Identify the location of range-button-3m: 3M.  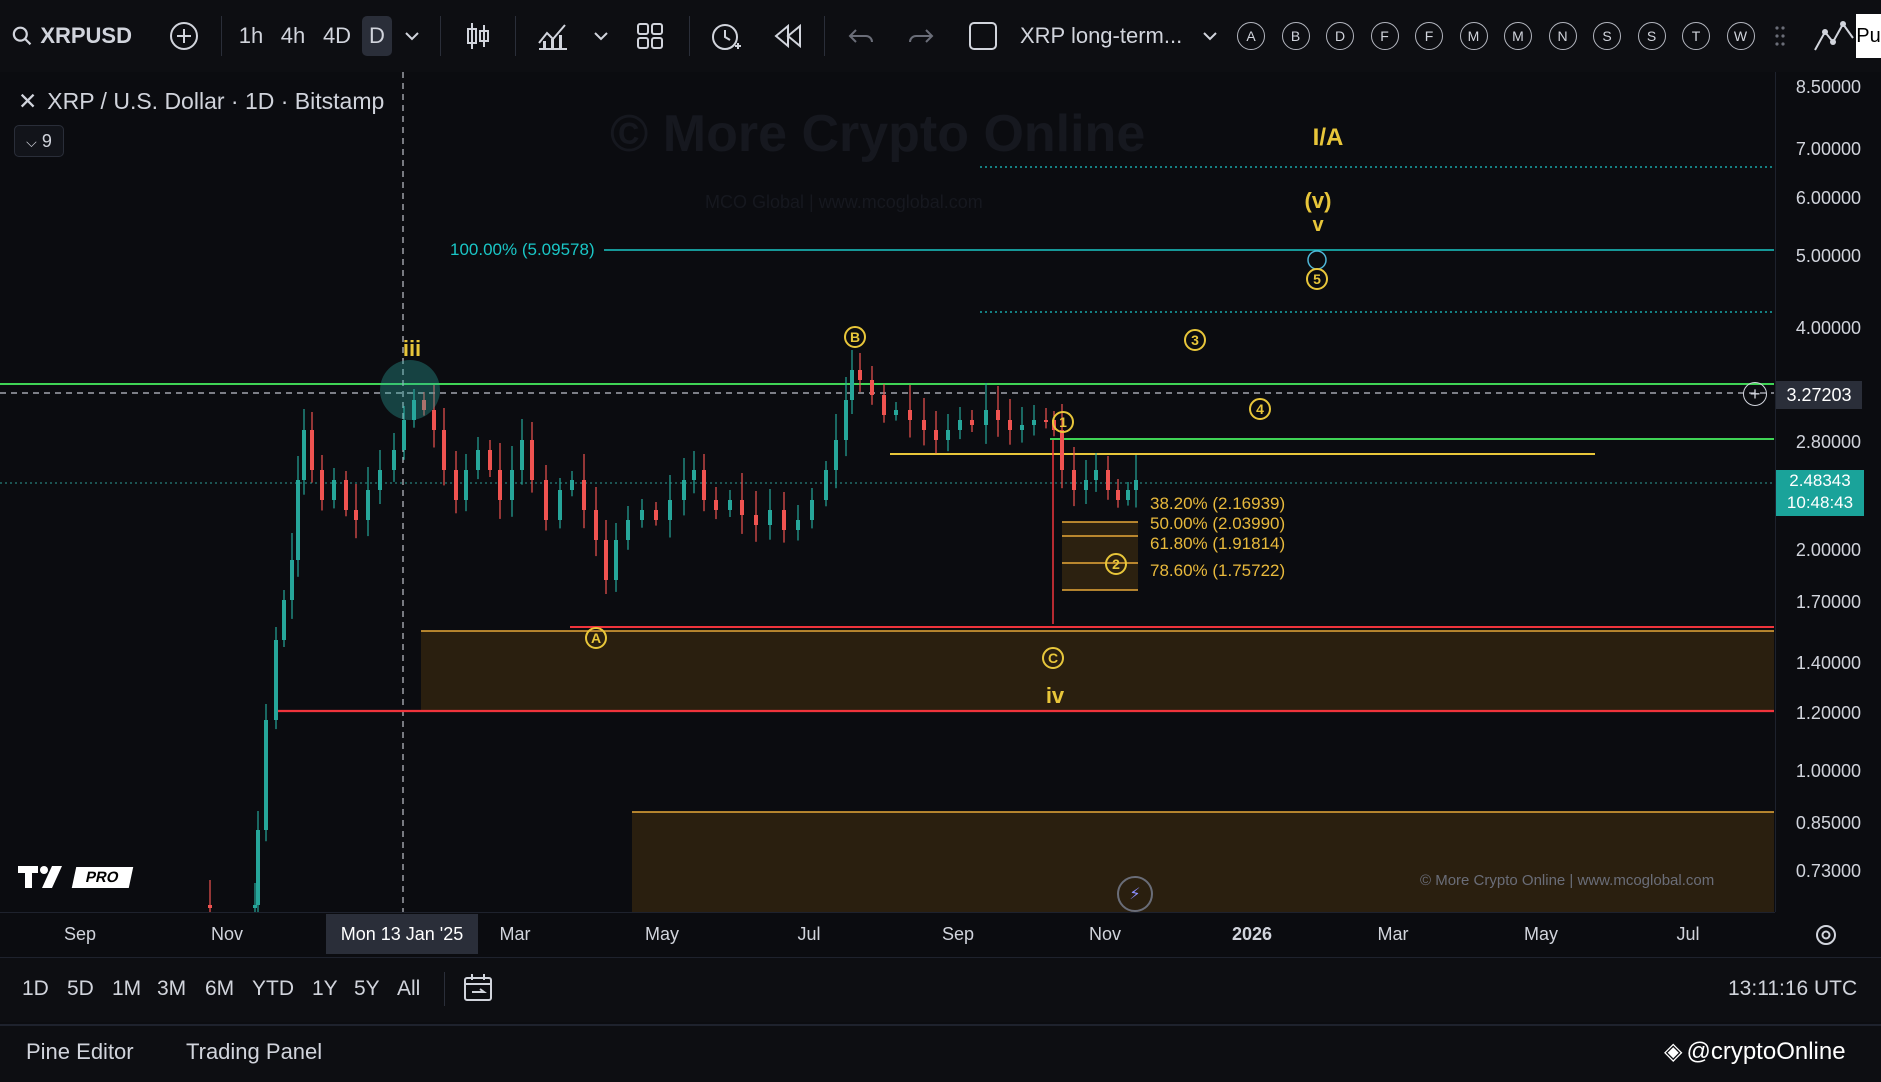
(171, 989).